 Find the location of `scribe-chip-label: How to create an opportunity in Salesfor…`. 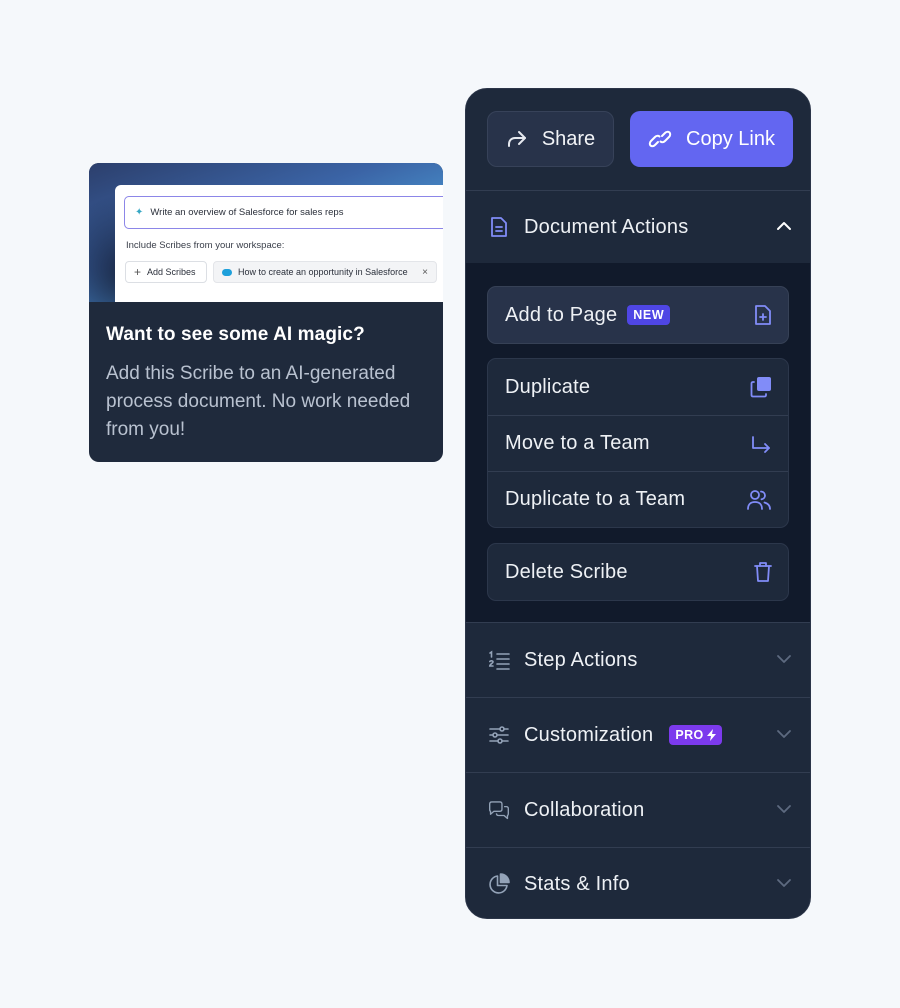

scribe-chip-label: How to create an opportunity in Salesfor… is located at coordinates (323, 272).